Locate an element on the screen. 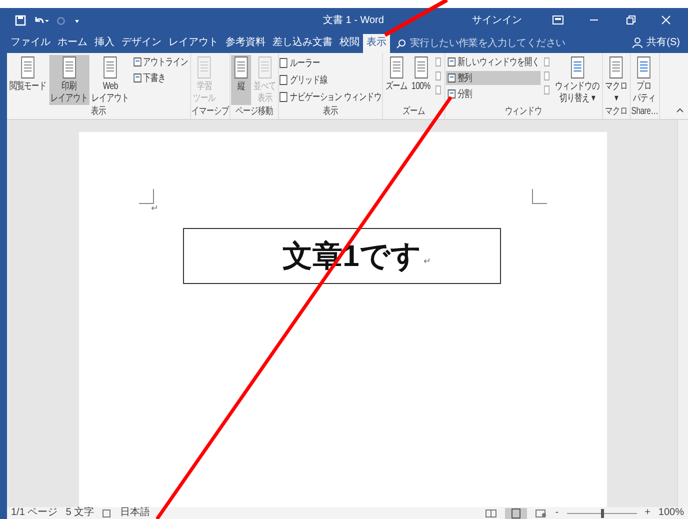  language-label: 日本語 is located at coordinates (135, 513).